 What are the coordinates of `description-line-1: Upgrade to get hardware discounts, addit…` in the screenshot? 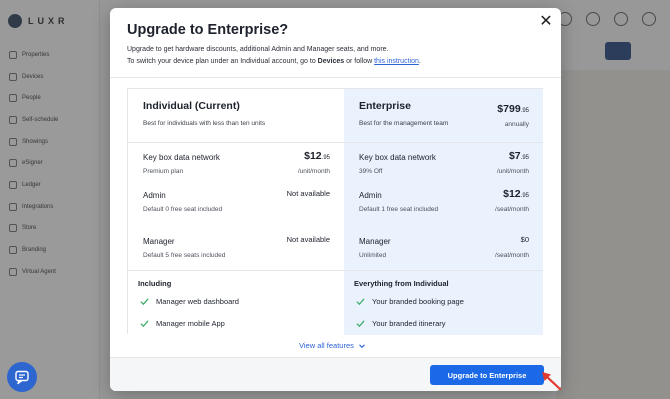 It's located at (258, 49).